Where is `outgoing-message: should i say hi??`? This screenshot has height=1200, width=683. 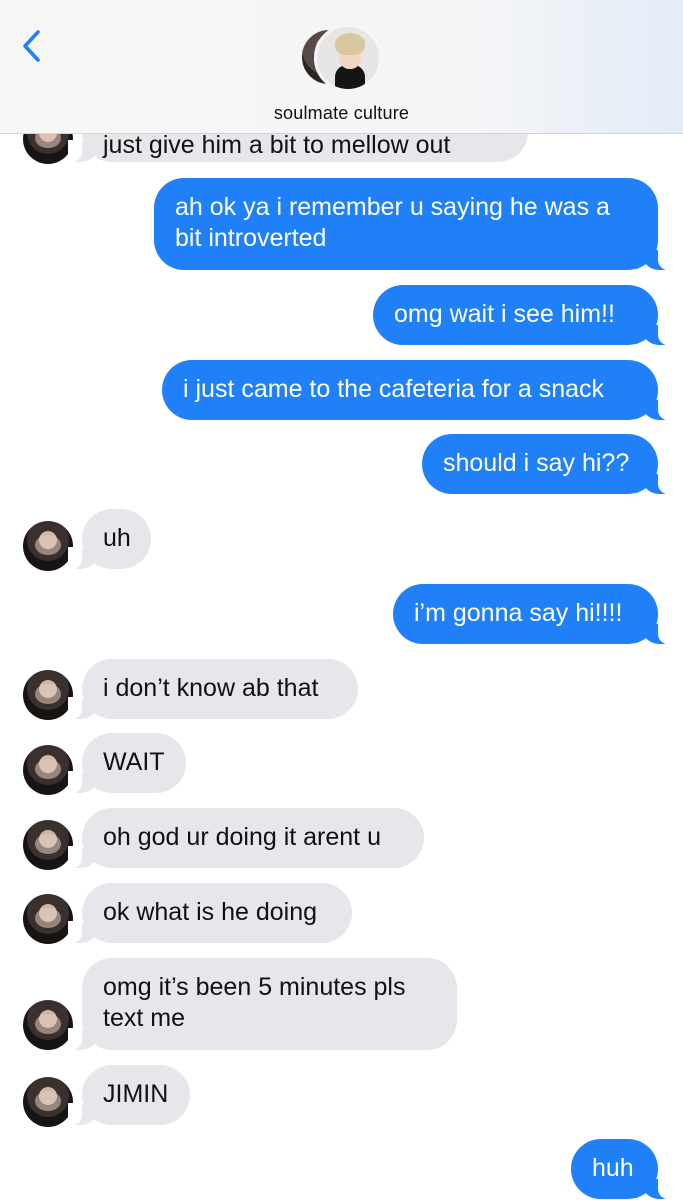 outgoing-message: should i say hi?? is located at coordinates (547, 464).